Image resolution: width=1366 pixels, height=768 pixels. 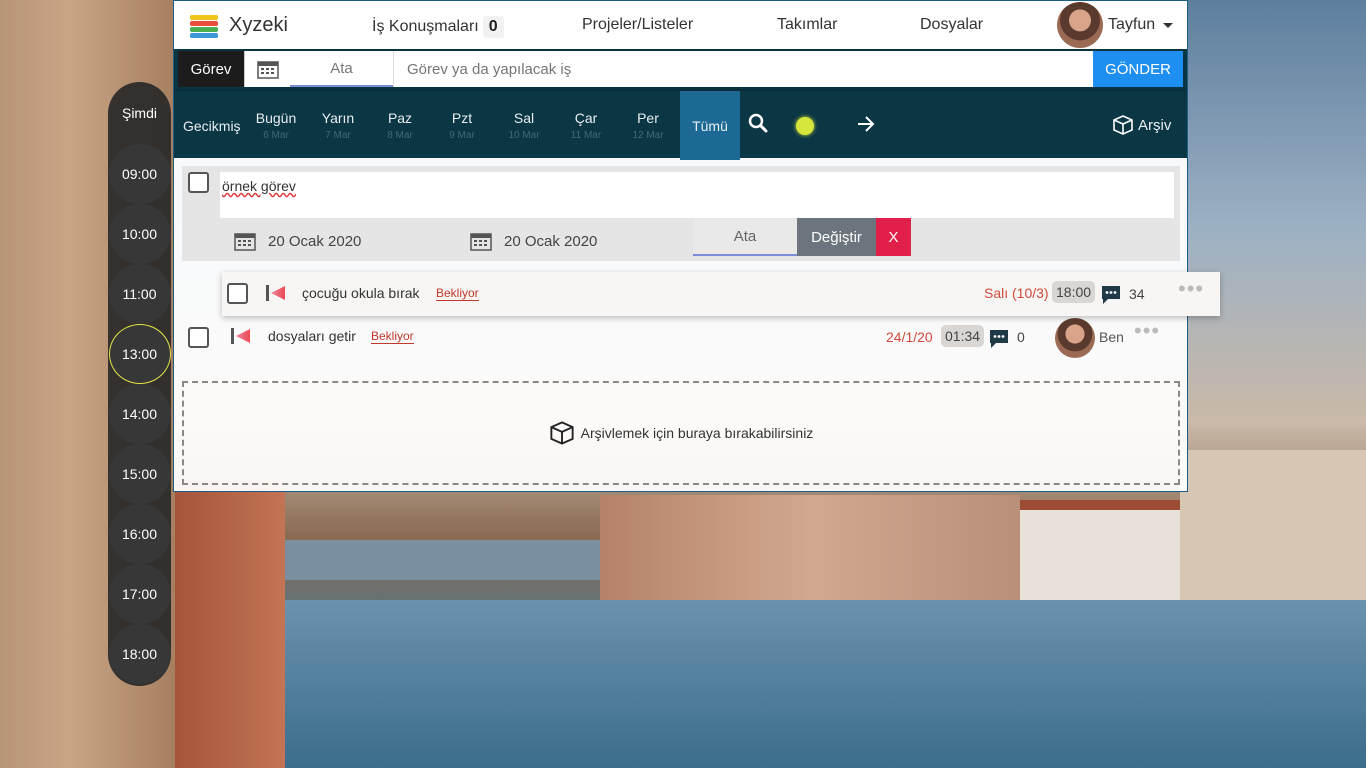 What do you see at coordinates (1138, 69) in the screenshot?
I see `send-button: GÖNDER` at bounding box center [1138, 69].